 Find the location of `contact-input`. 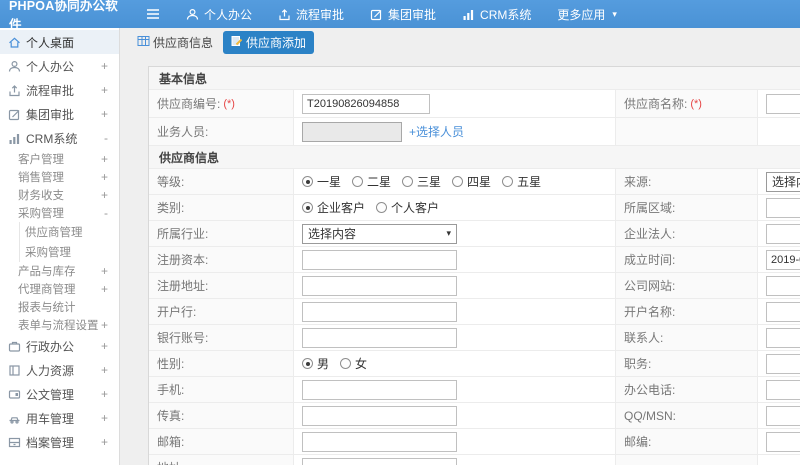

contact-input is located at coordinates (783, 337).